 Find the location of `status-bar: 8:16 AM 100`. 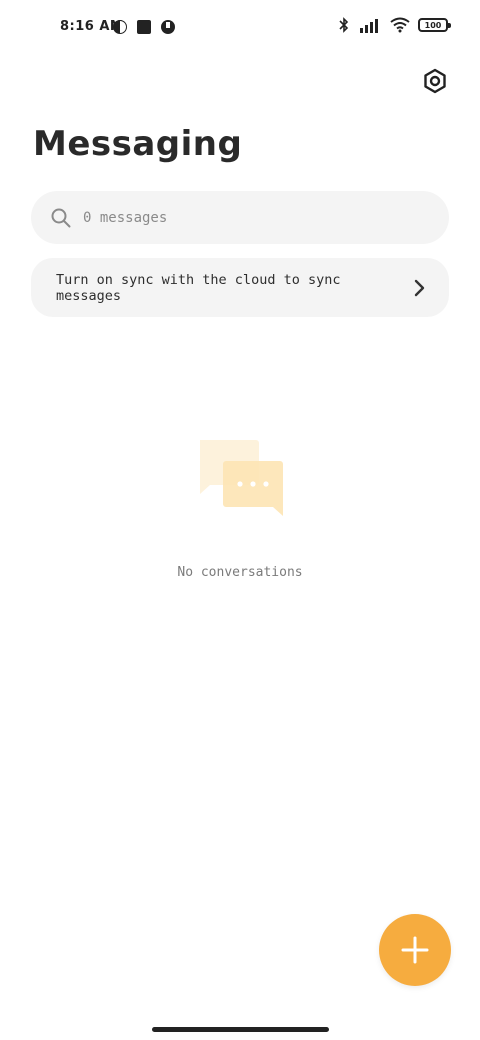

status-bar: 8:16 AM 100 is located at coordinates (240, 28).